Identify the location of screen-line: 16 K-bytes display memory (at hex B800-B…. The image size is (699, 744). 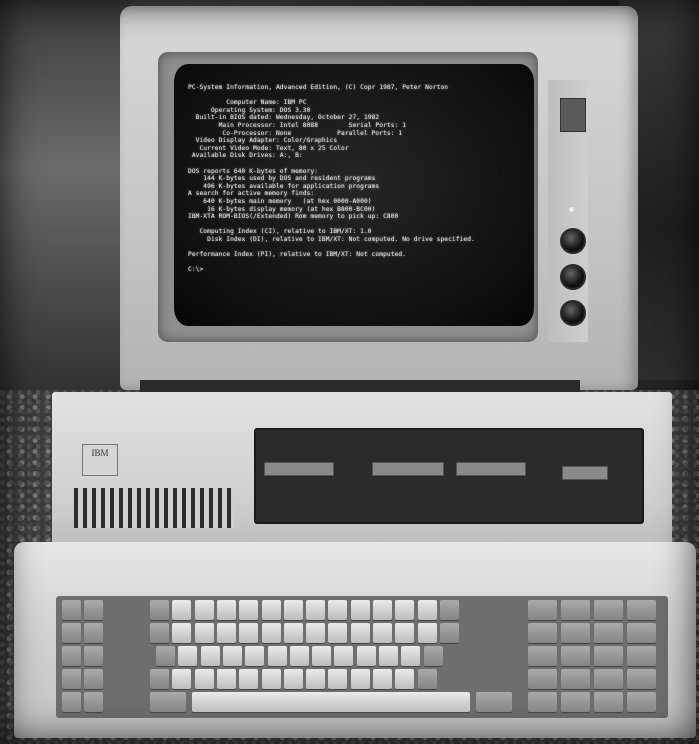
(282, 209).